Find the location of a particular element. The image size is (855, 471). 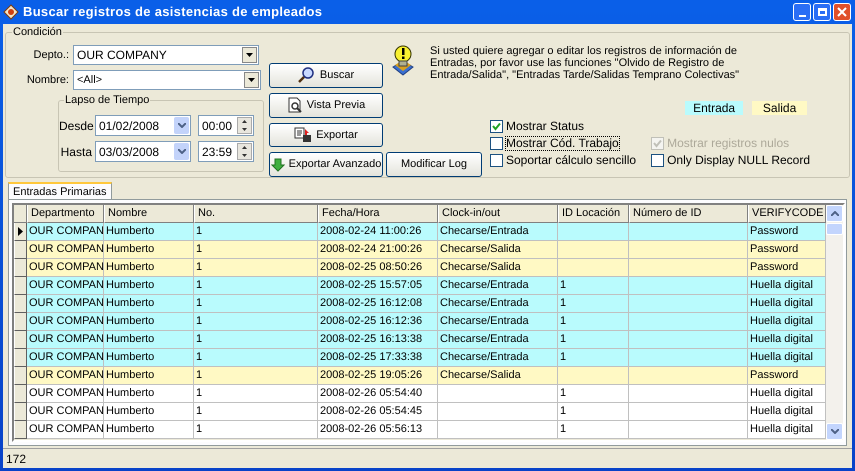

column-header: Departmento is located at coordinates (65, 214).